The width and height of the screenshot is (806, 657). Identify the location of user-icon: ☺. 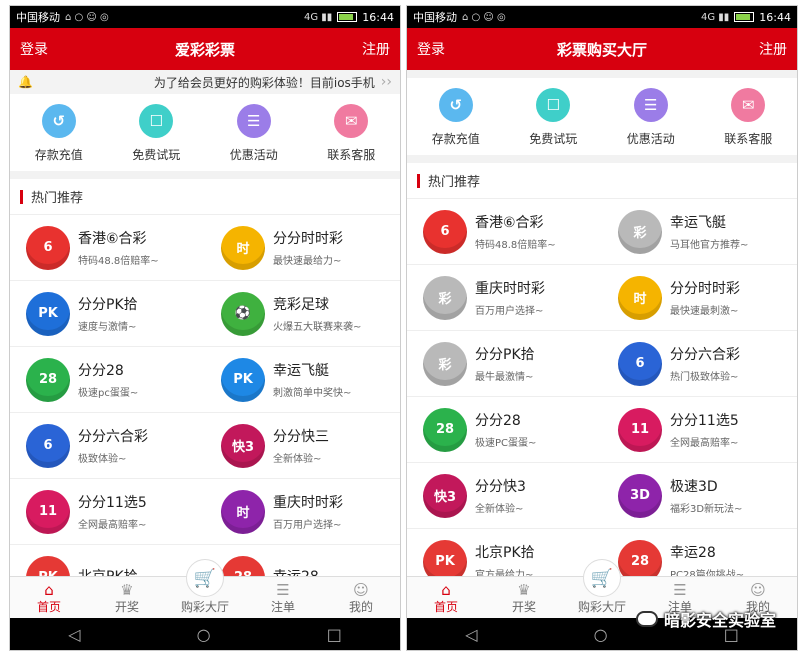
(758, 590).